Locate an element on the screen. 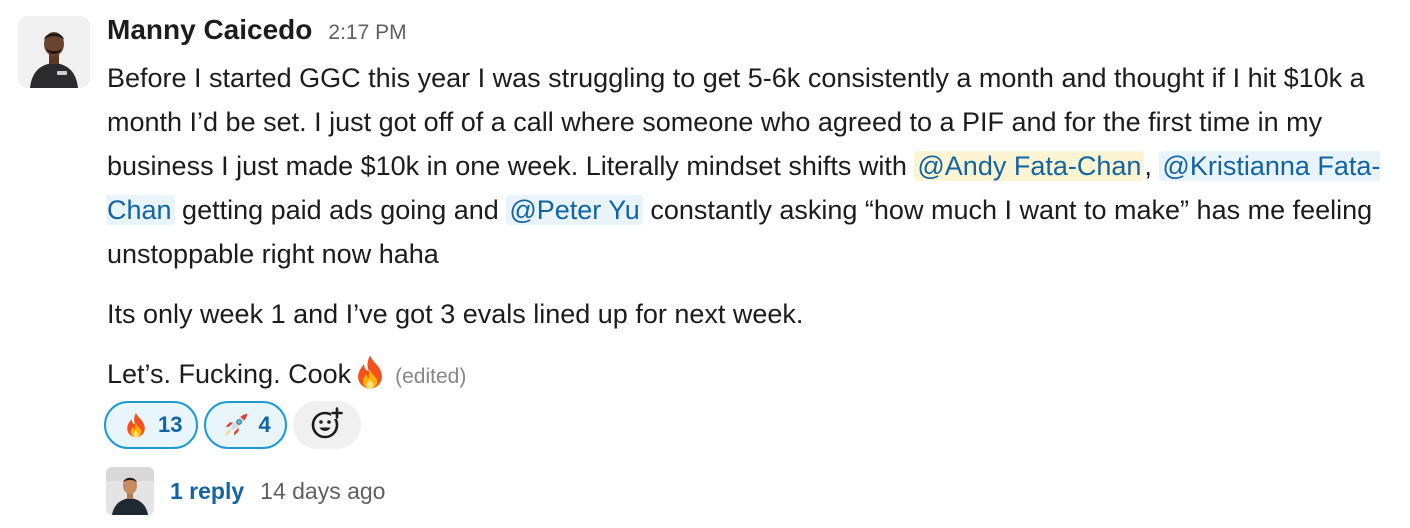 Image resolution: width=1410 pixels, height=528 pixels. author-name: Manny Caicedo is located at coordinates (209, 30).